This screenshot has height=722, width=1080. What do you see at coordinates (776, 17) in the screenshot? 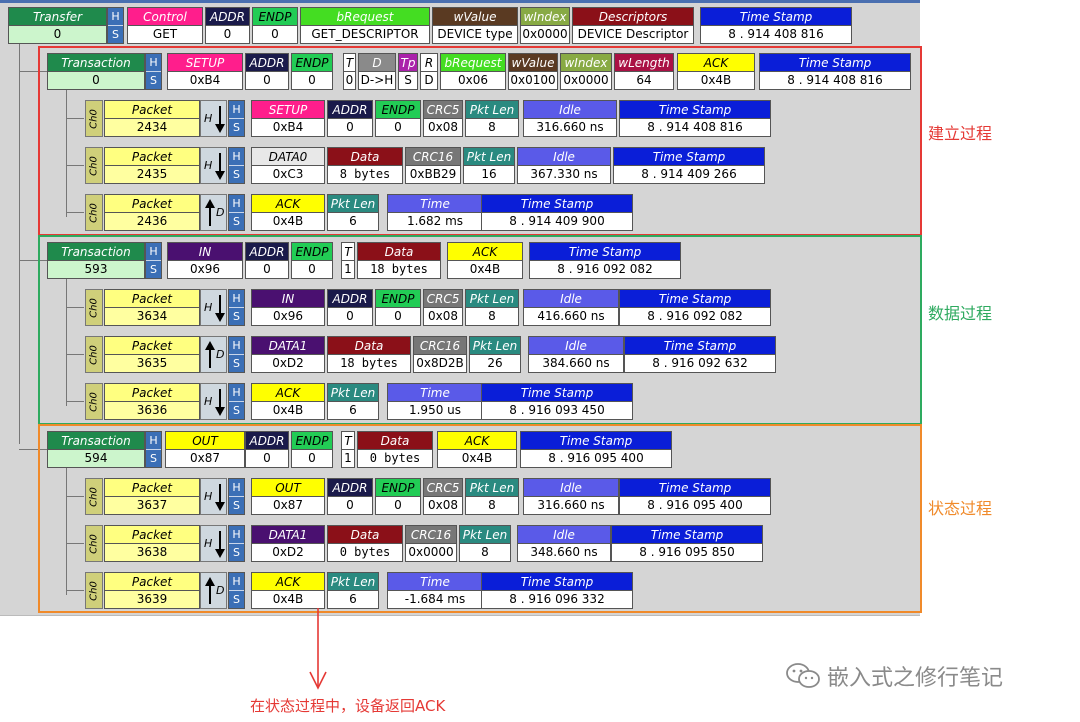
I see `transfer-field-time-stamp-header: Time Stamp` at bounding box center [776, 17].